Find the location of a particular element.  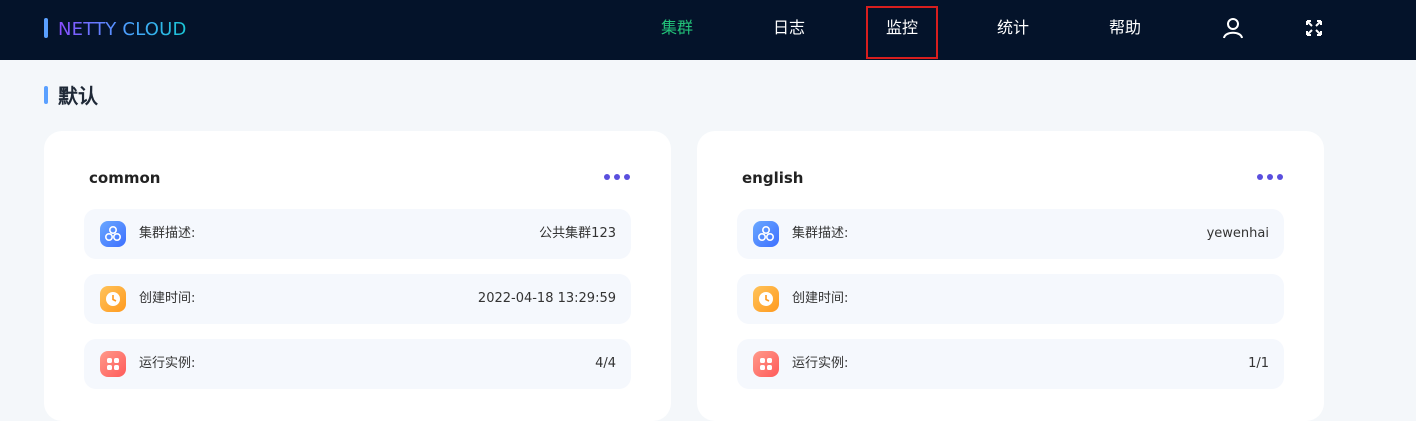

row-running-instances: 运行实例: 4/4 is located at coordinates (357, 364).